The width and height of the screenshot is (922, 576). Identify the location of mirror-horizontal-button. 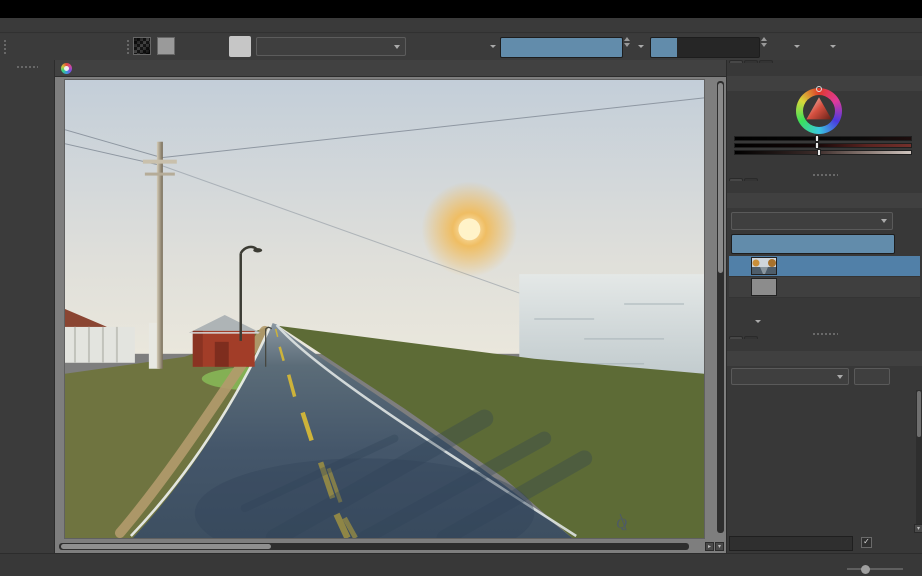
(782, 46).